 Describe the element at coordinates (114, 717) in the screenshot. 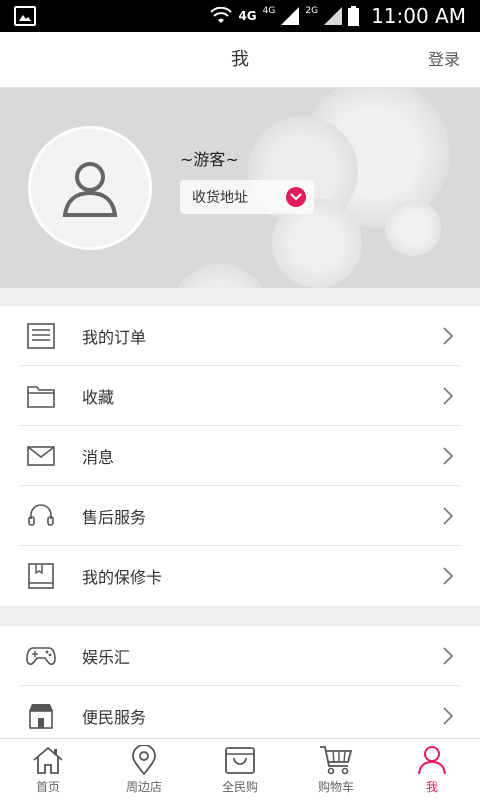

I see `menu-item-label: 便民服务` at that location.